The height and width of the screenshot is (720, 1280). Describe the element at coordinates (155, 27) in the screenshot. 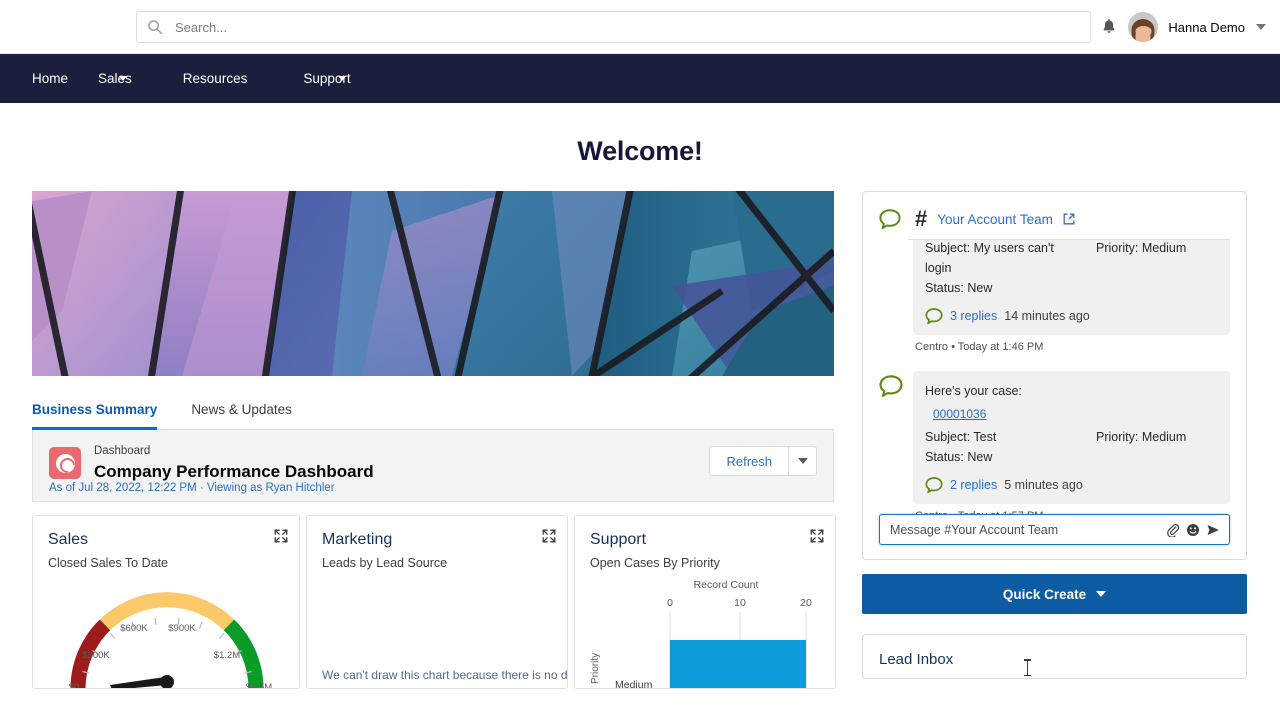

I see `search-icon` at that location.